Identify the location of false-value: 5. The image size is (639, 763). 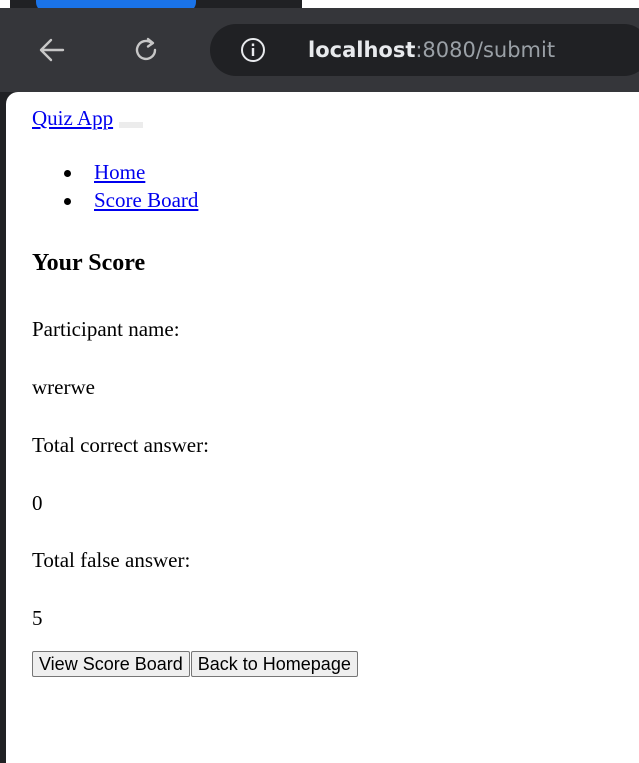
(37, 618).